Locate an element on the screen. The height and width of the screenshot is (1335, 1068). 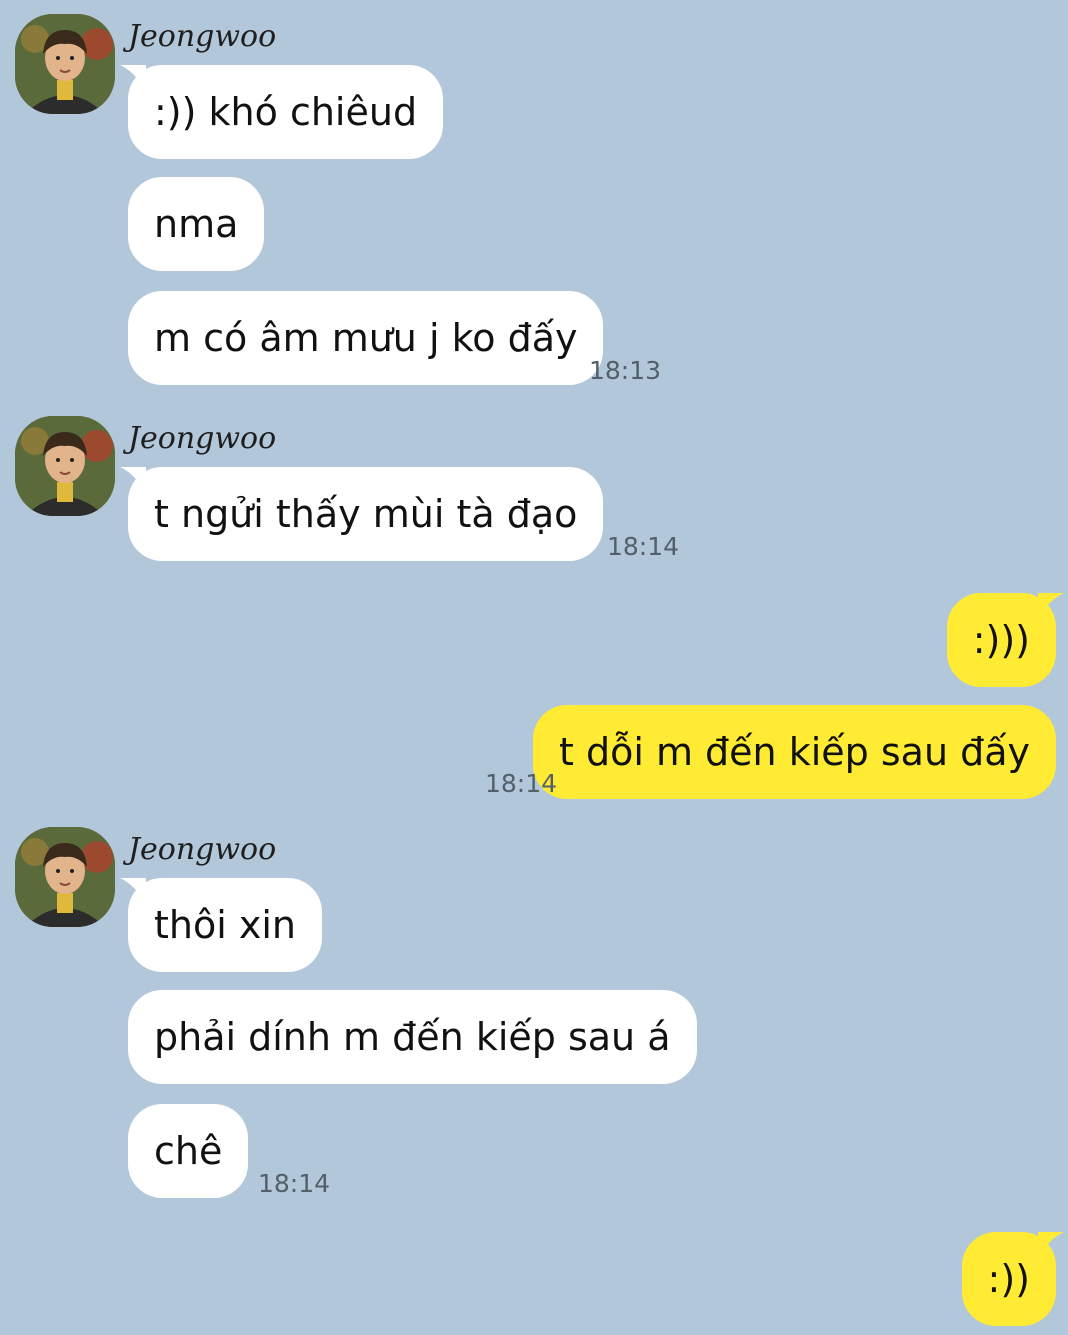
outgoing-message-bubble: :))) is located at coordinates (1005, 640).